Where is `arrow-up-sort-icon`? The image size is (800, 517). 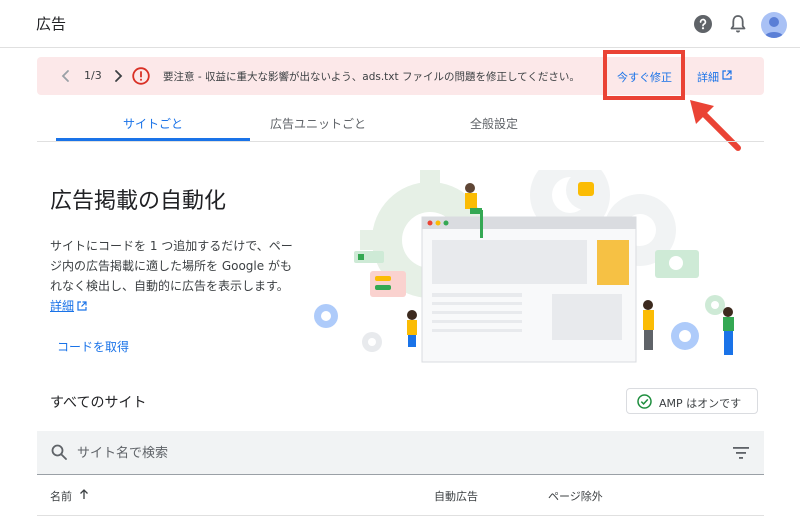
arrow-up-sort-icon is located at coordinates (84, 494).